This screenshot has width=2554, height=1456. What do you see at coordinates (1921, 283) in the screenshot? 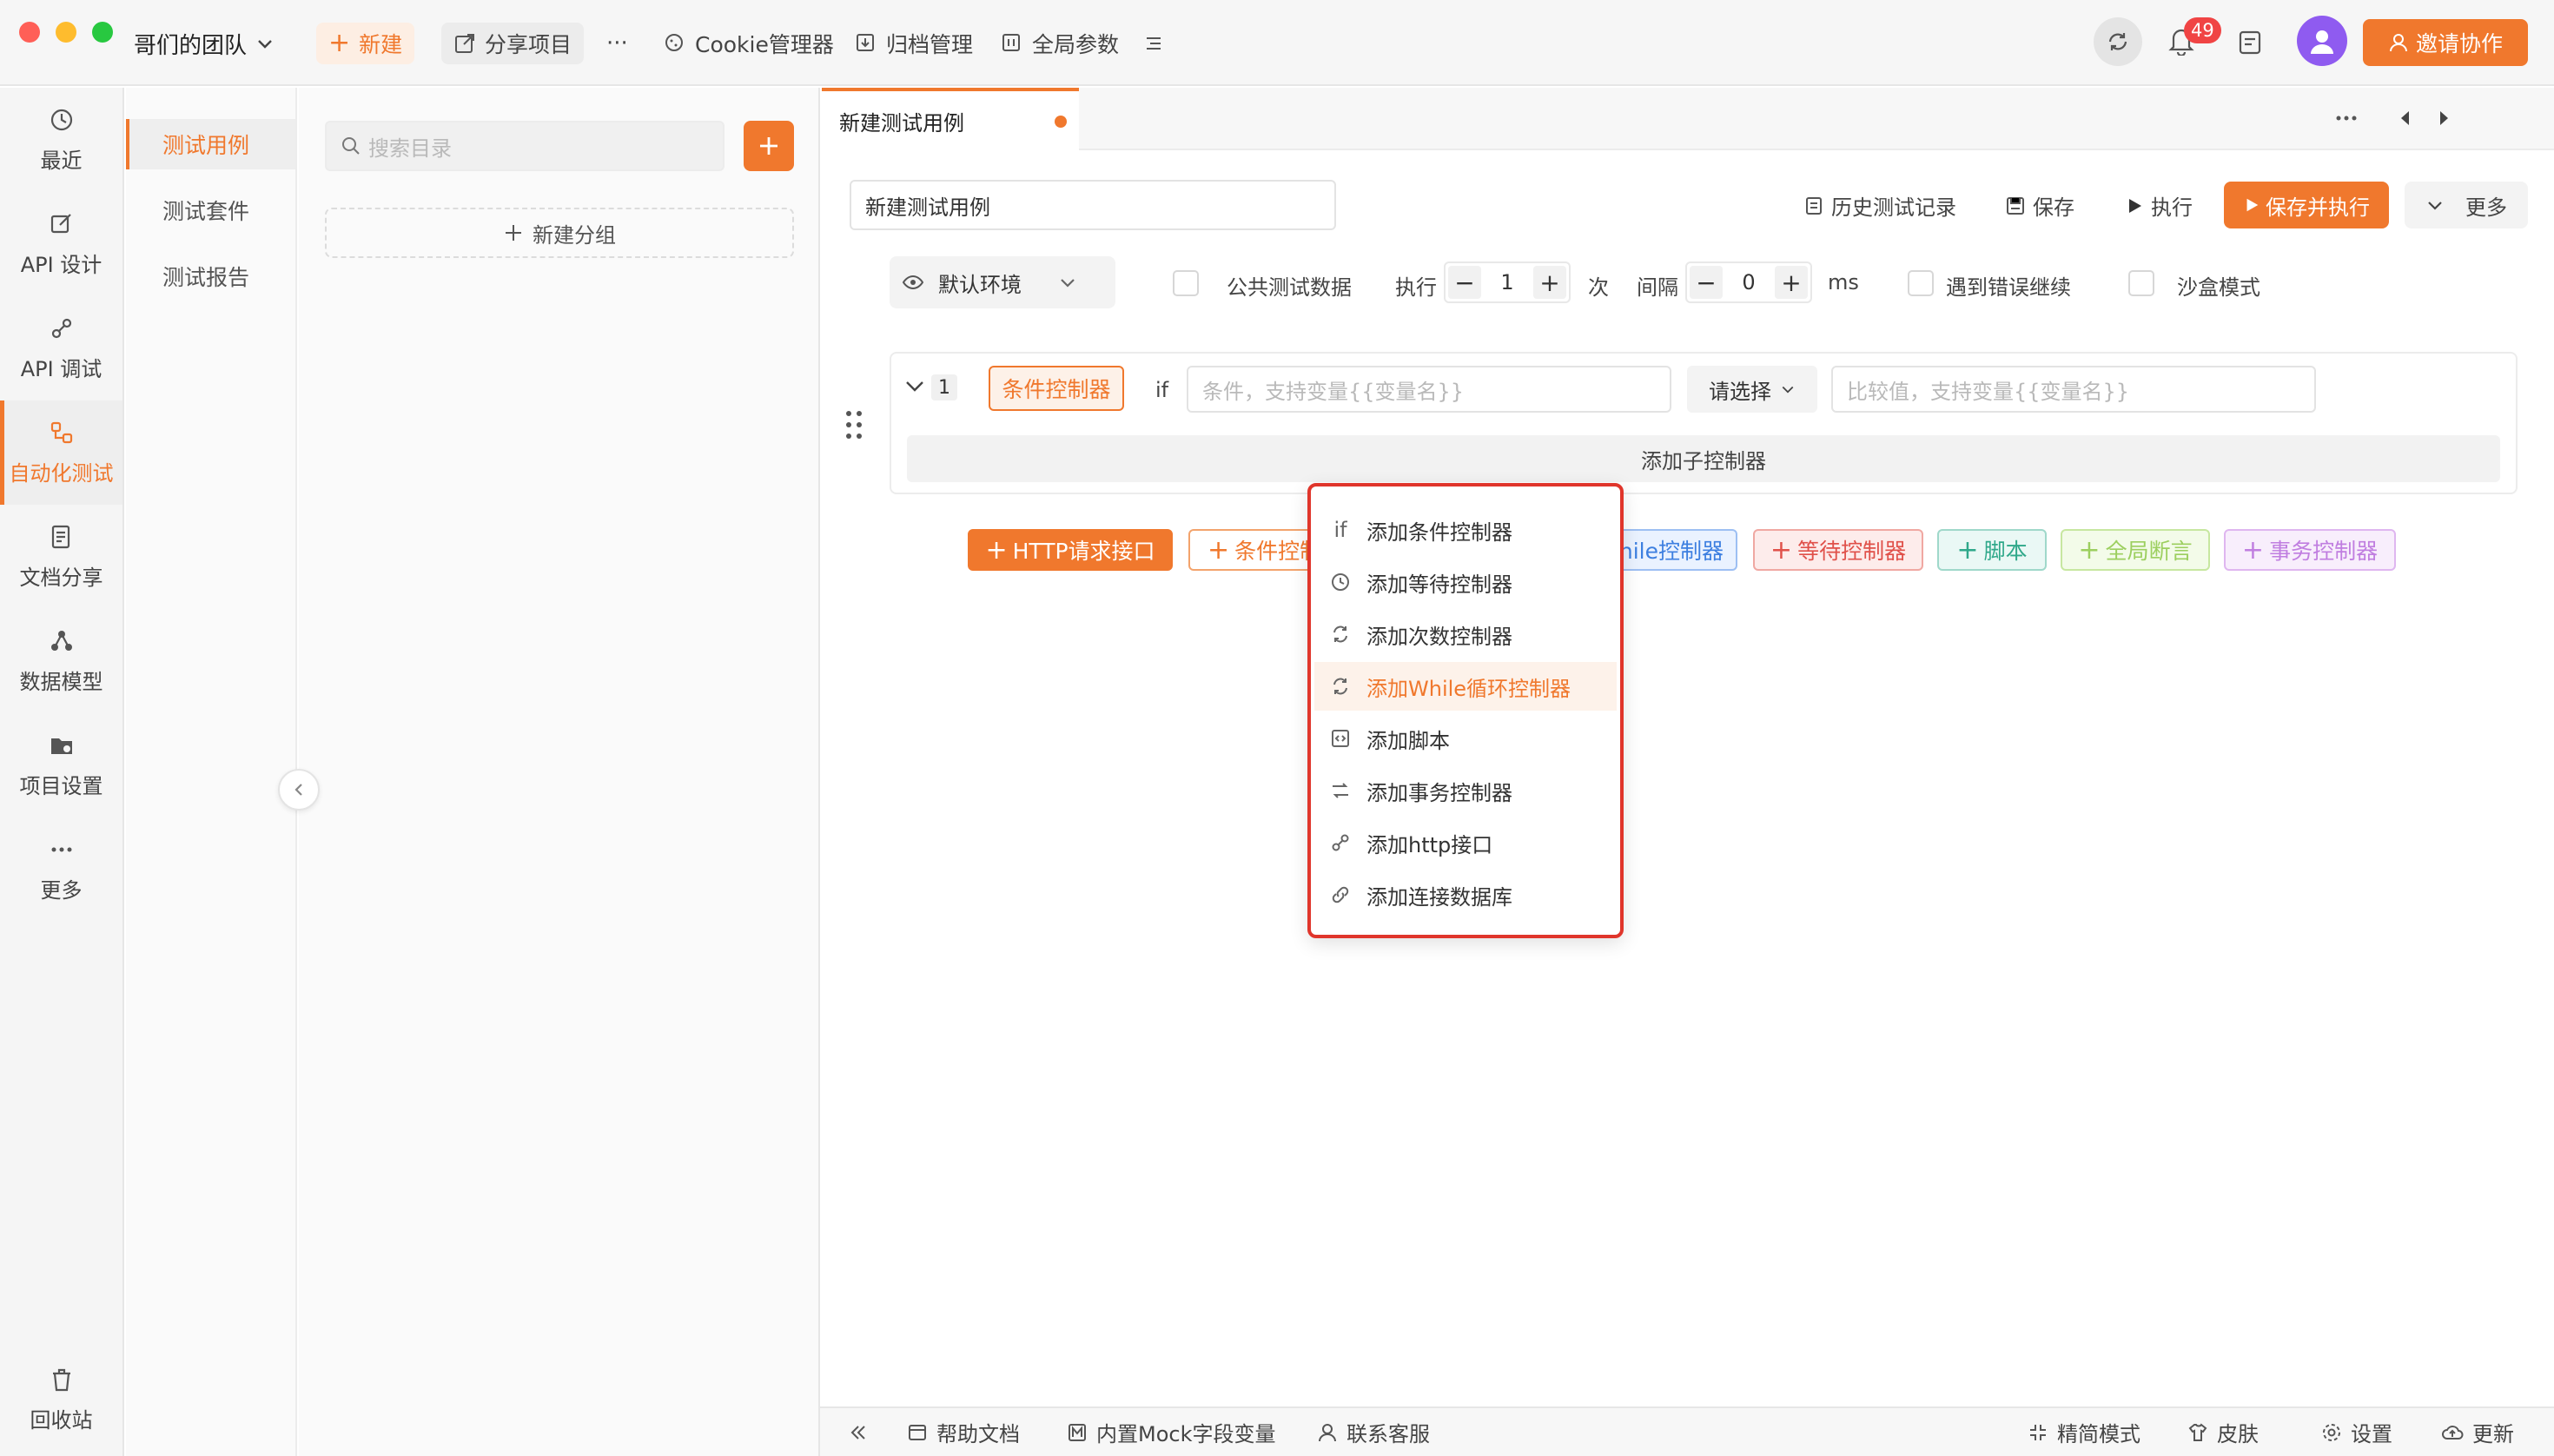
I see `continue-on-error-checkbox` at bounding box center [1921, 283].